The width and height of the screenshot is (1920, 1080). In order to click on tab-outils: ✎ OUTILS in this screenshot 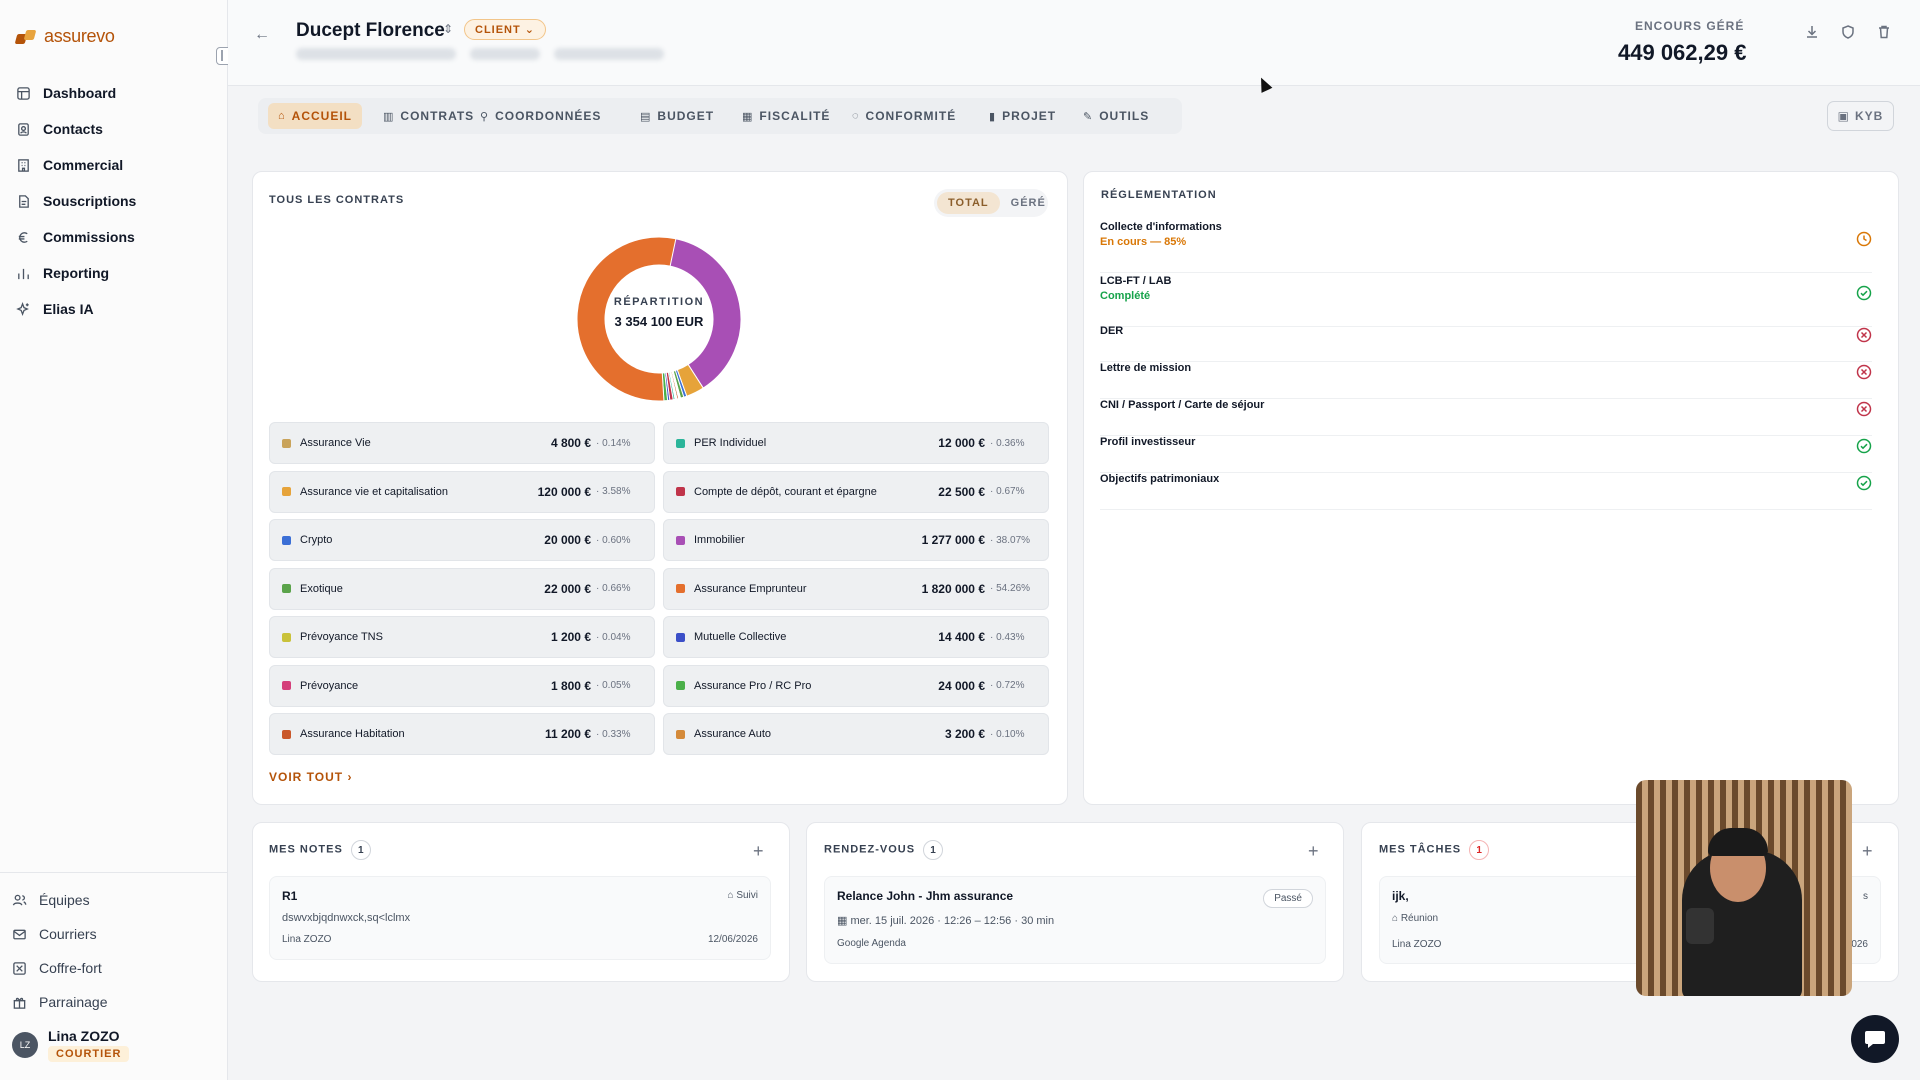, I will do `click(1116, 116)`.